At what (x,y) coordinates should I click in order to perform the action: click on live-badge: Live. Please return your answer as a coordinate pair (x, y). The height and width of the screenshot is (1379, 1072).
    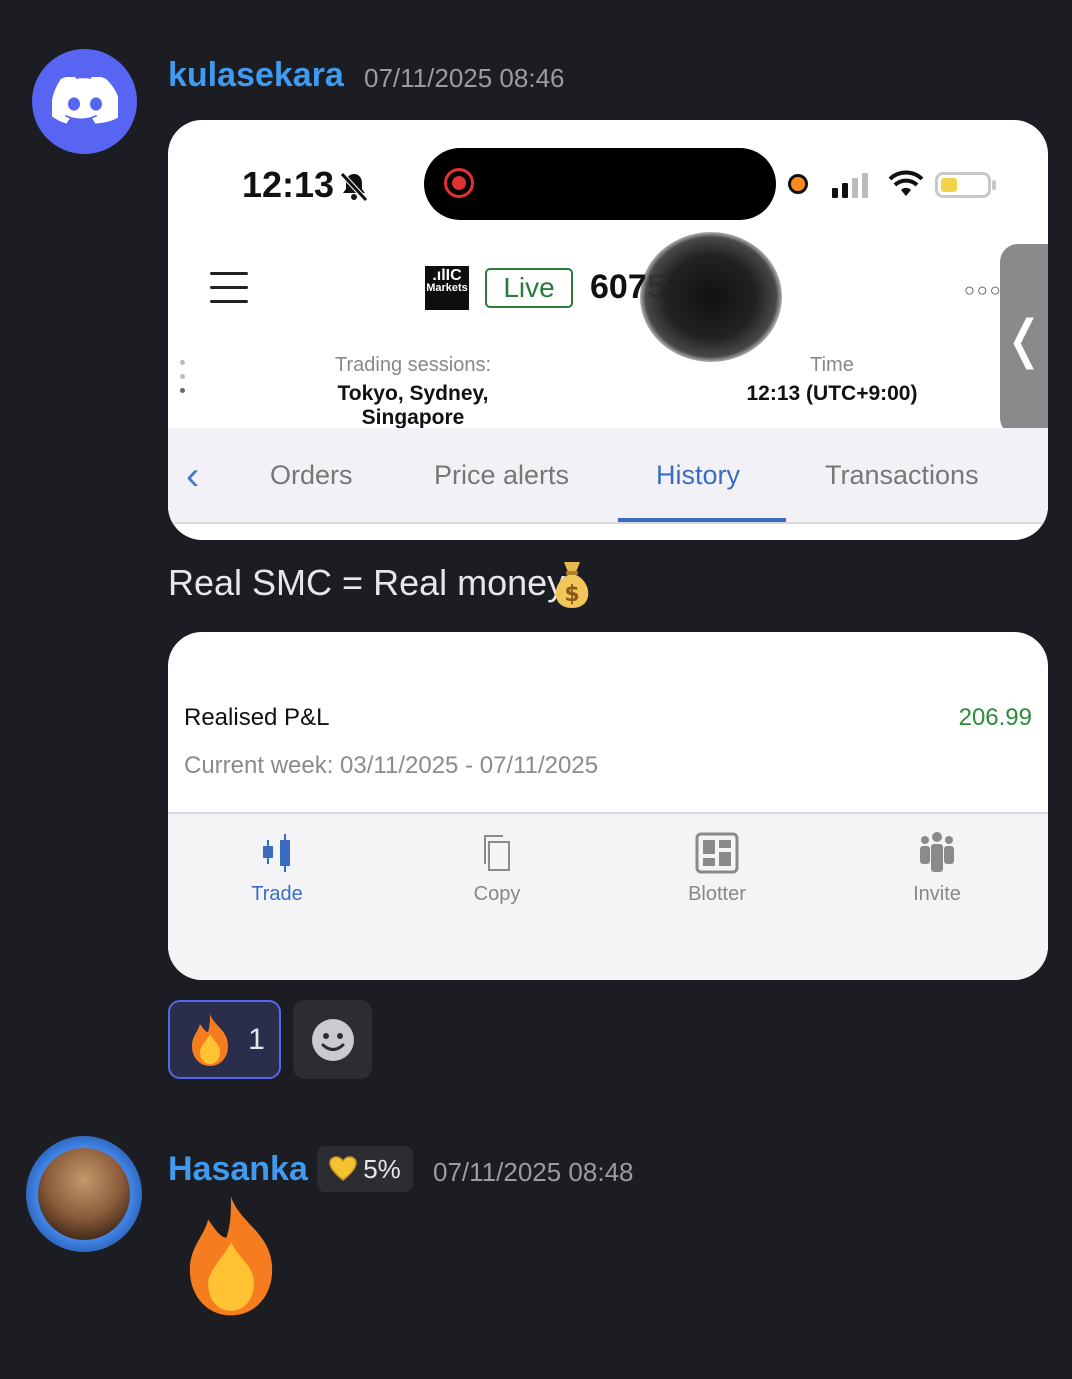
    Looking at the image, I should click on (529, 288).